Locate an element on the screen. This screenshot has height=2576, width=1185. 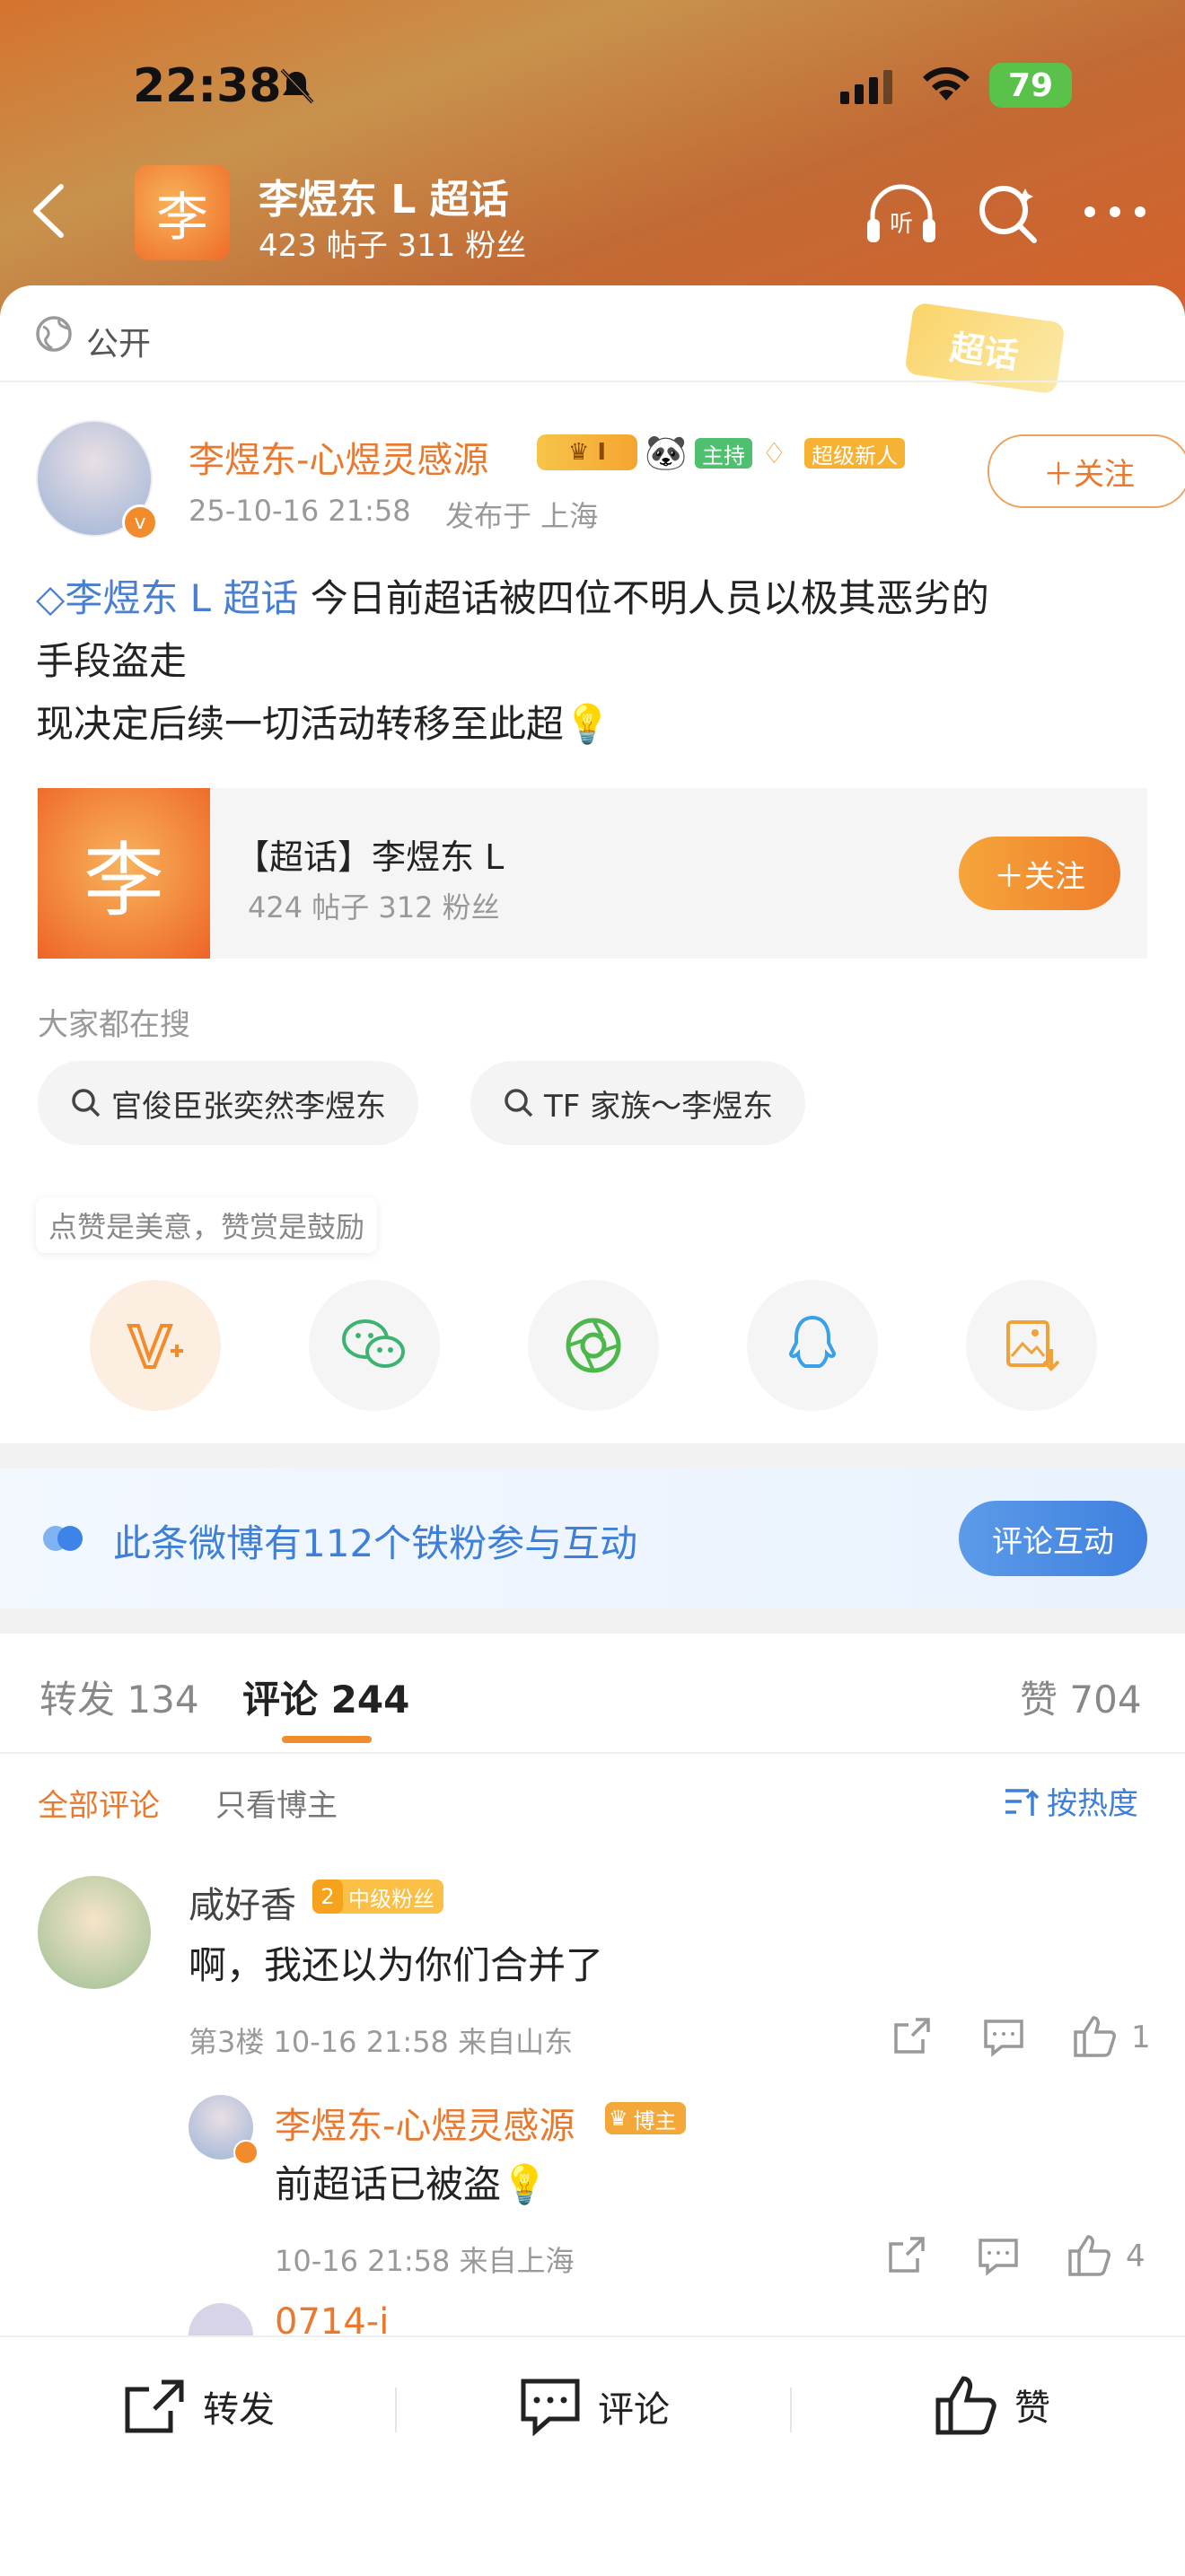
supertopic-card-avatar: 李 is located at coordinates (124, 873).